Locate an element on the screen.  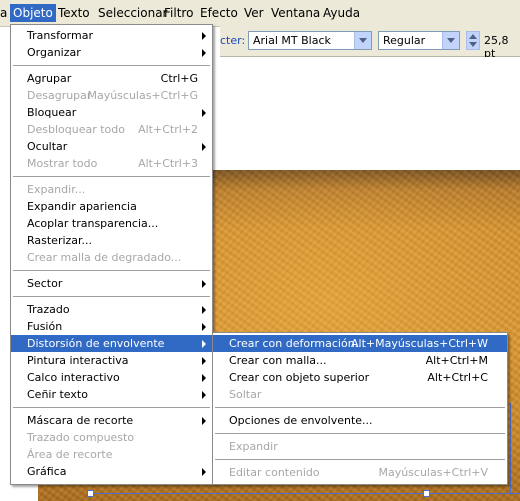
menu-item-label: Organizar is located at coordinates (54, 52).